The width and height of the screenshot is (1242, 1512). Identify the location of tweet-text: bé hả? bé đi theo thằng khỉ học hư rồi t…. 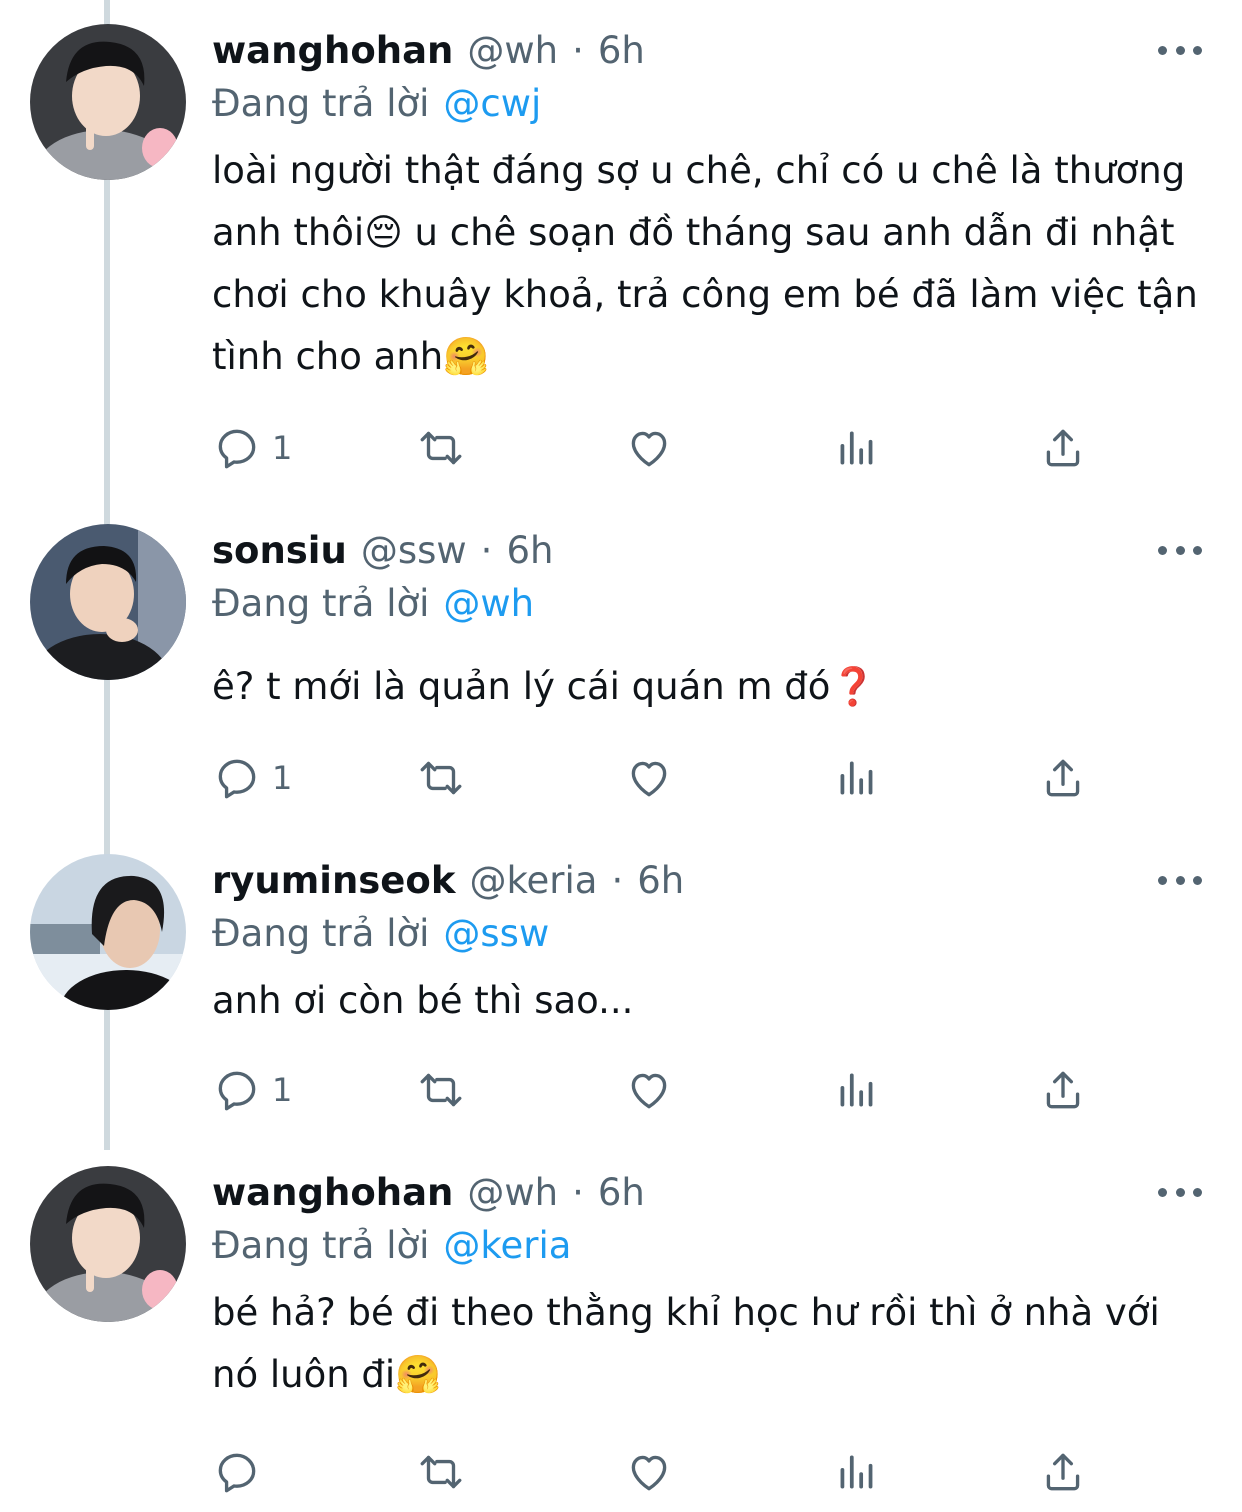
(692, 1343).